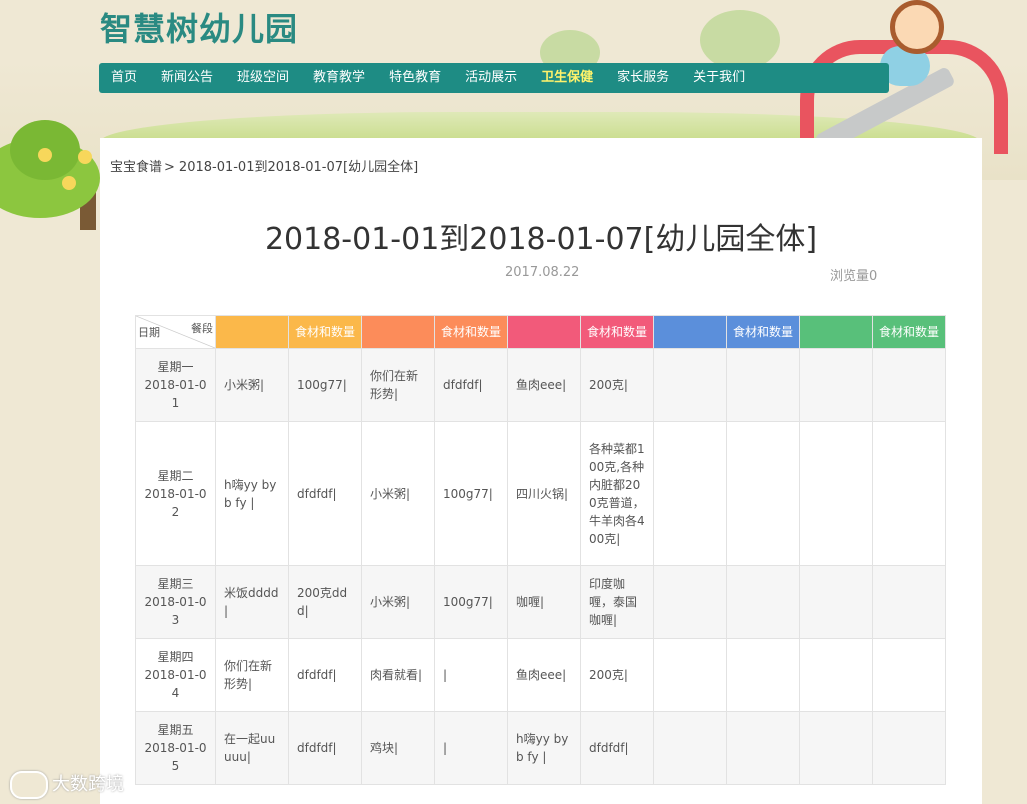  I want to click on nav-item-about-us: 关于我们, so click(719, 78).